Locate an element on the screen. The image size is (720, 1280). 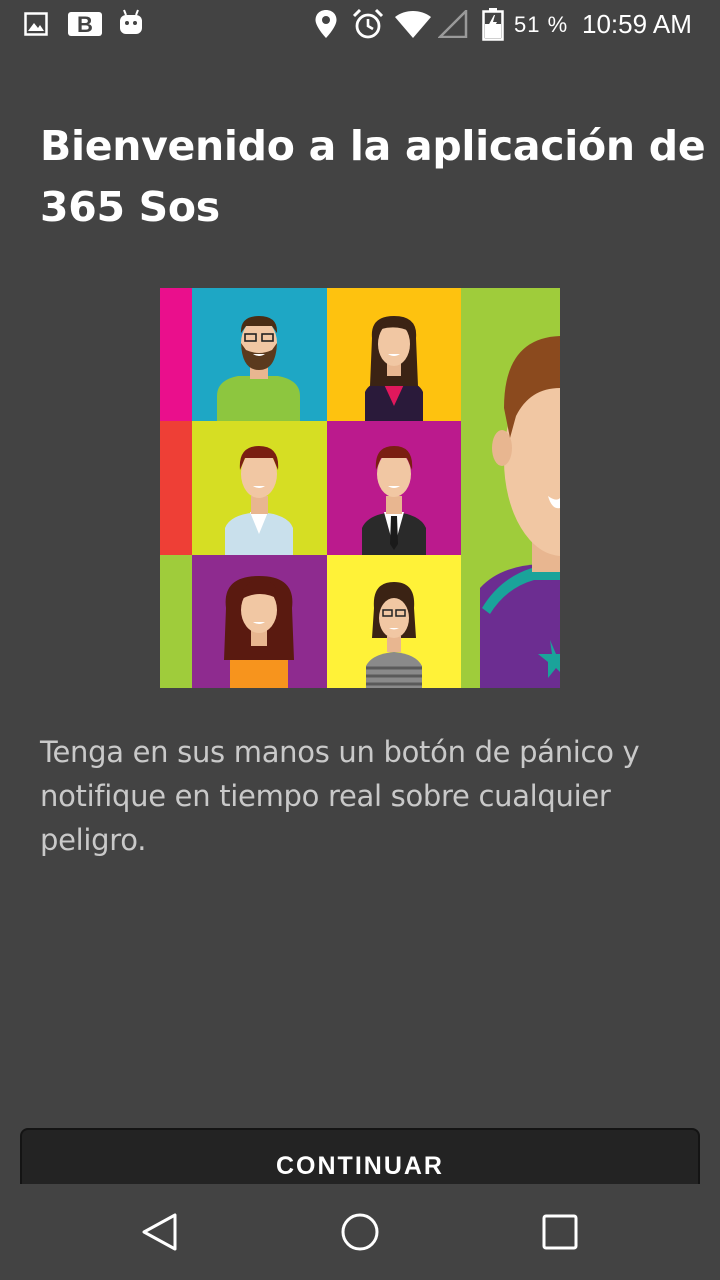
navigation-bar is located at coordinates (360, 1232).